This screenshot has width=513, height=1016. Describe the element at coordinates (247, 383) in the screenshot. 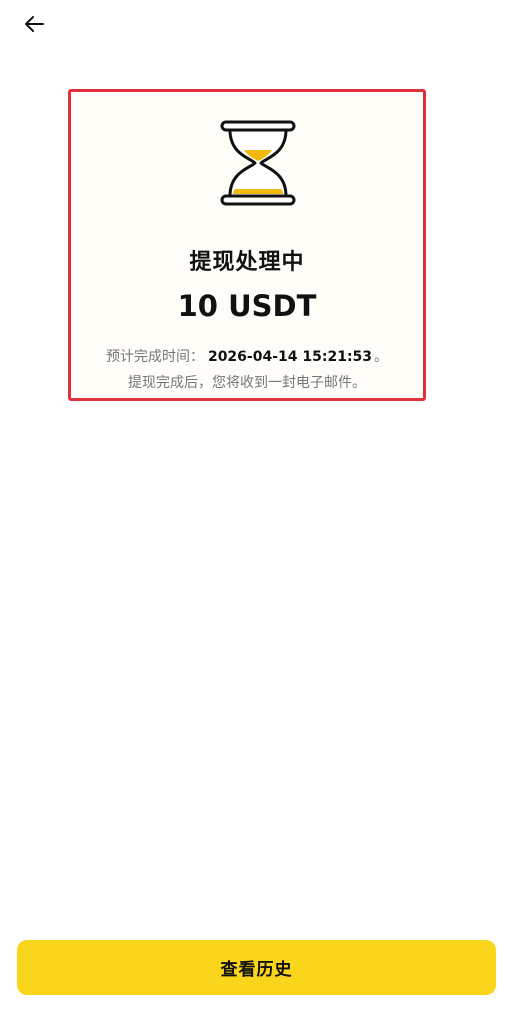

I see `email-notice: 提现完成后，您将收到一封电子邮件。` at that location.